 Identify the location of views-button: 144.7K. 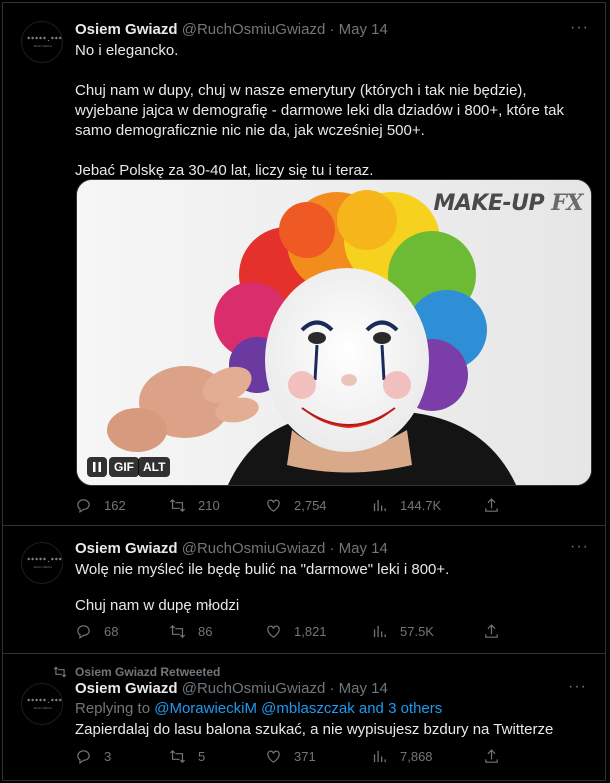
(406, 505).